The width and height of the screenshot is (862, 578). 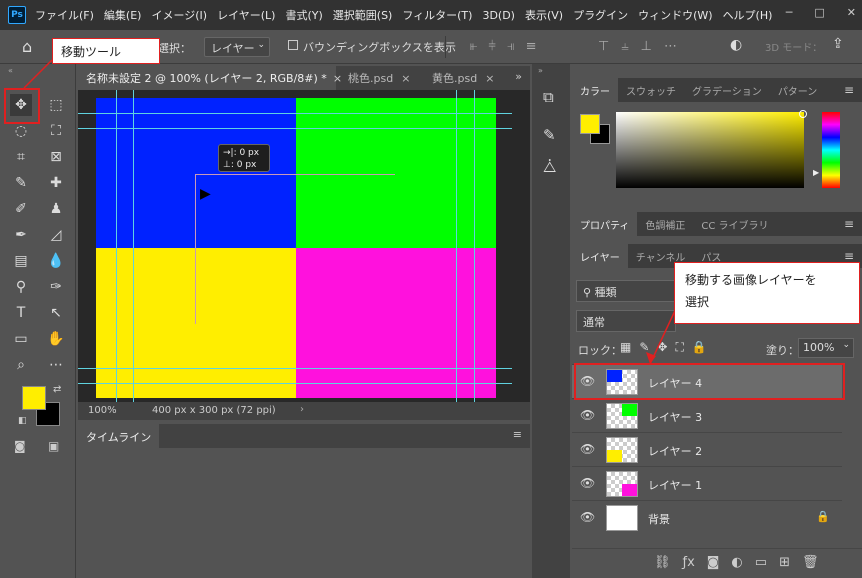 What do you see at coordinates (798, 90) in the screenshot?
I see `tab-patterns: パターン` at bounding box center [798, 90].